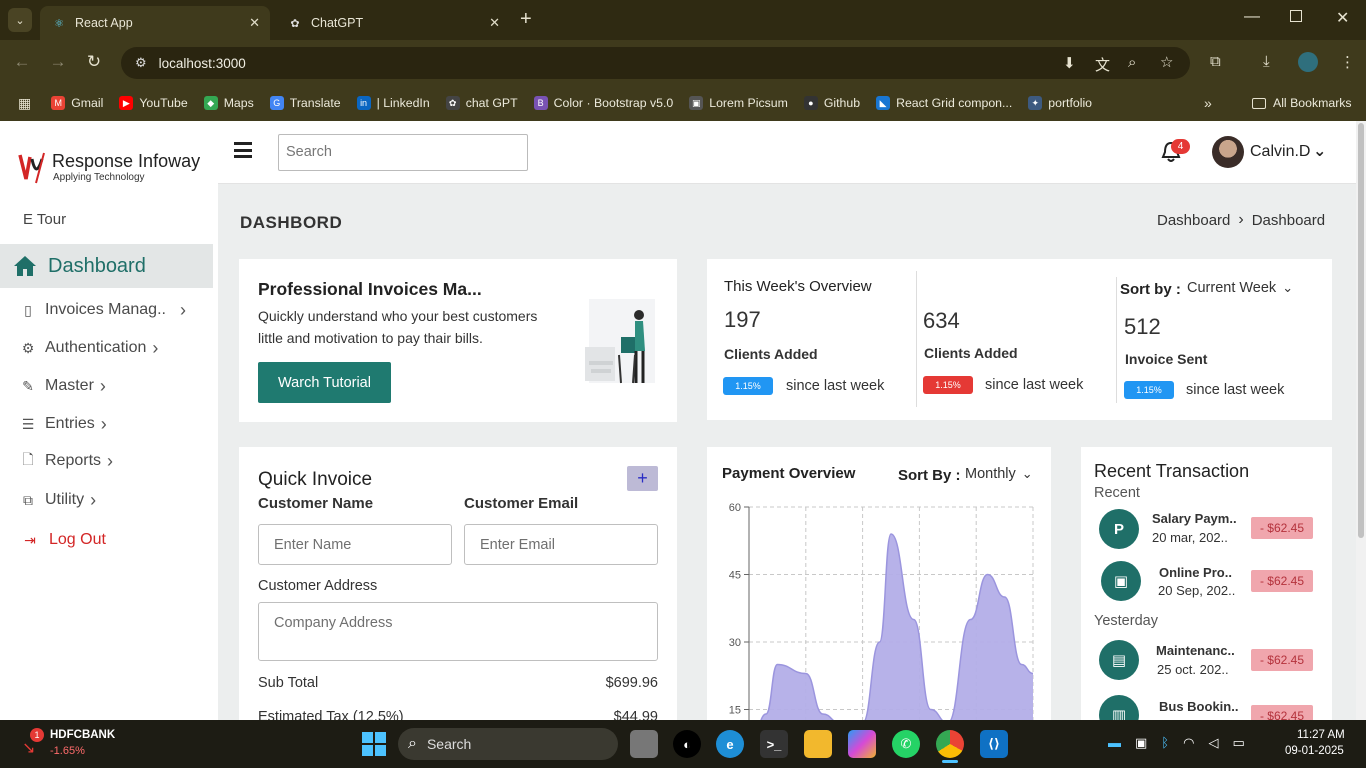  Describe the element at coordinates (94, 62) in the screenshot. I see `reload-icon: ↻` at that location.